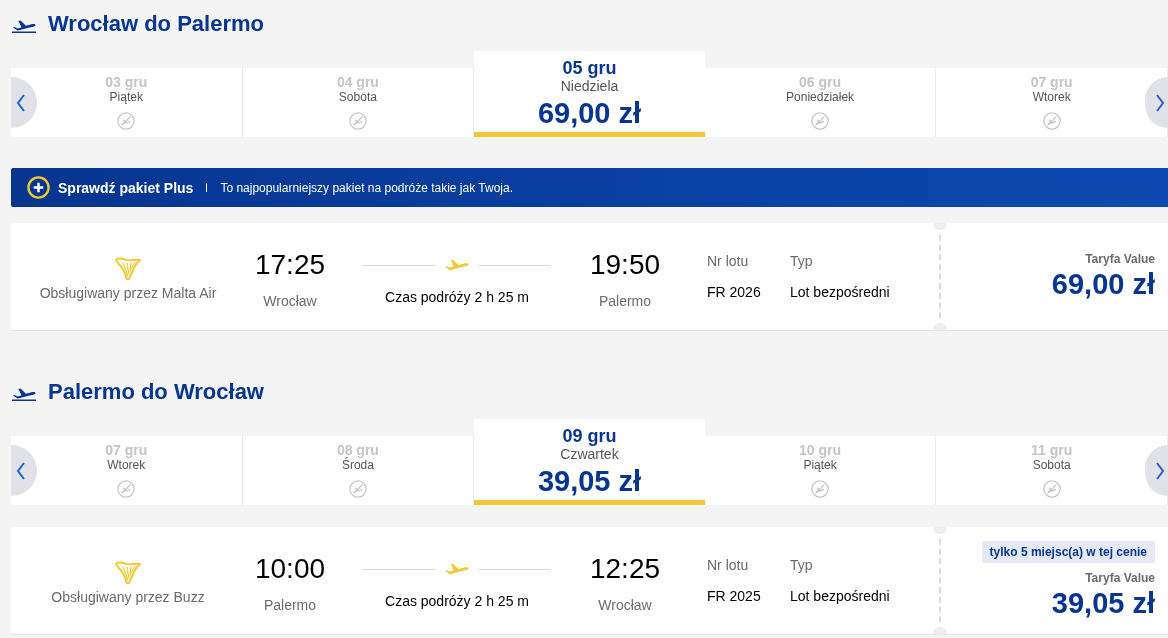 This screenshot has width=1168, height=638. Describe the element at coordinates (358, 102) in the screenshot. I see `date-tab: 04 gru Sobota` at that location.